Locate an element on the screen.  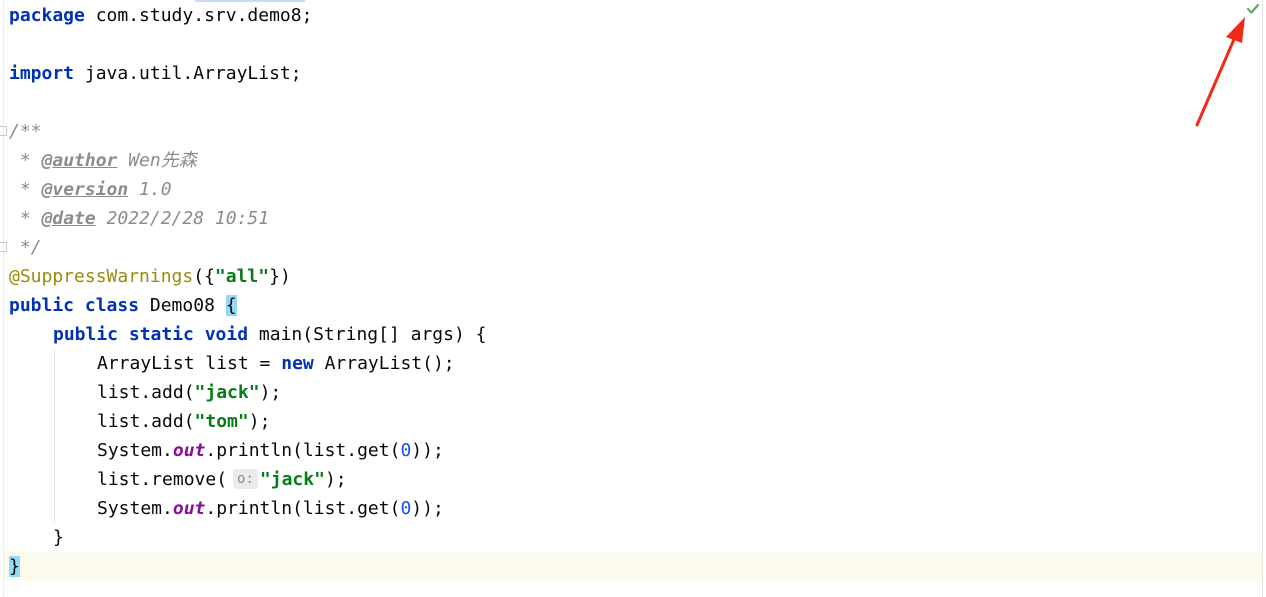
javadoc-tag: @version is located at coordinates (85, 189).